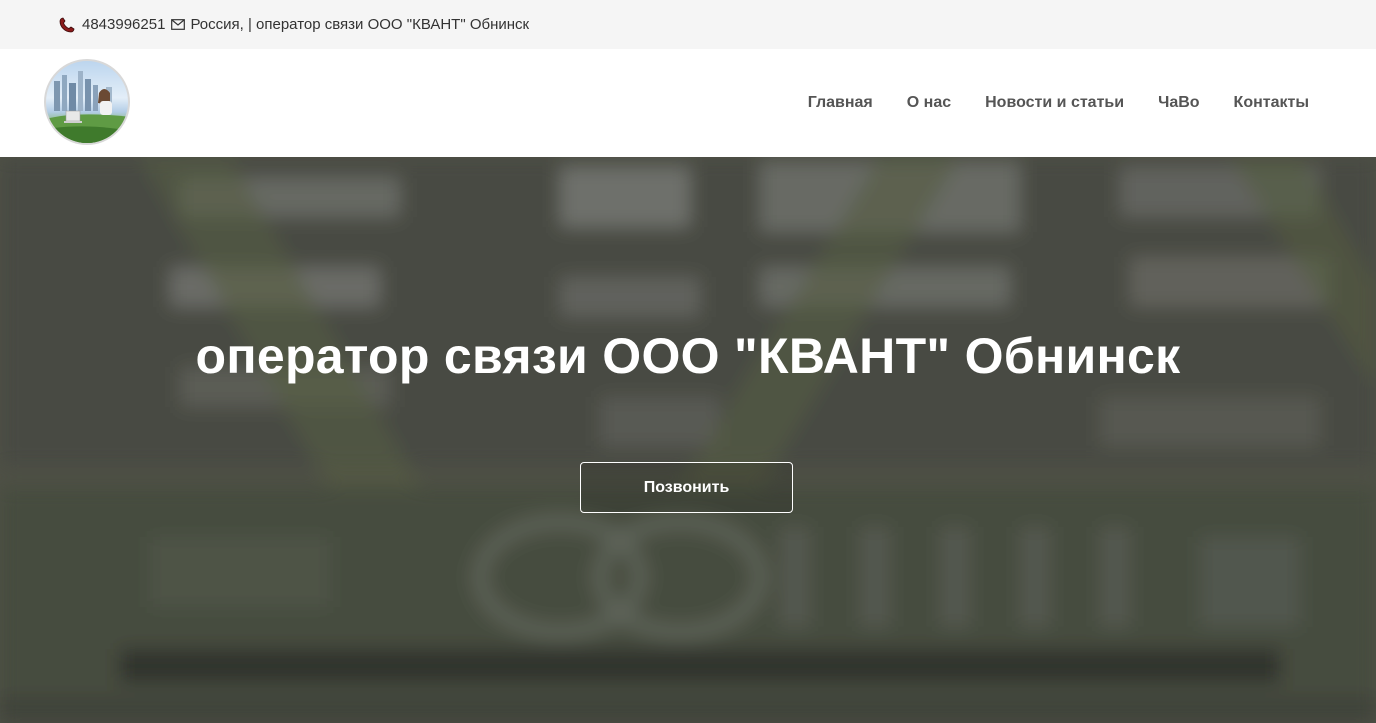  Describe the element at coordinates (178, 24) in the screenshot. I see `mail-icon` at that location.